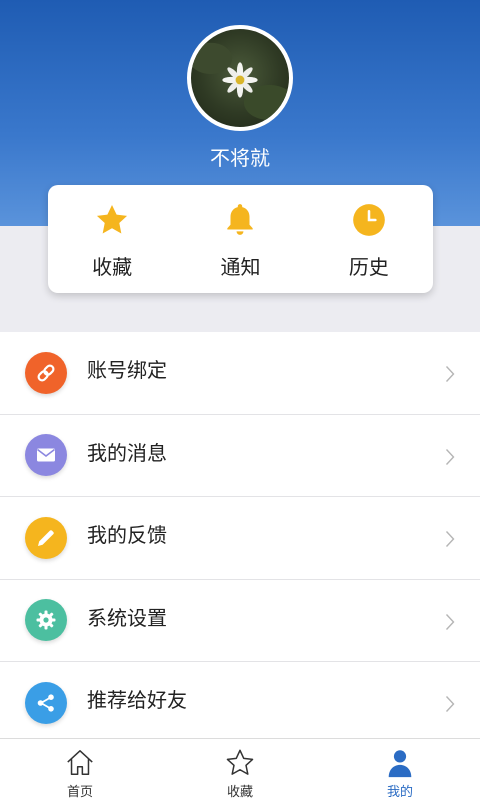  What do you see at coordinates (399, 792) in the screenshot?
I see `tab-label: 我的` at bounding box center [399, 792].